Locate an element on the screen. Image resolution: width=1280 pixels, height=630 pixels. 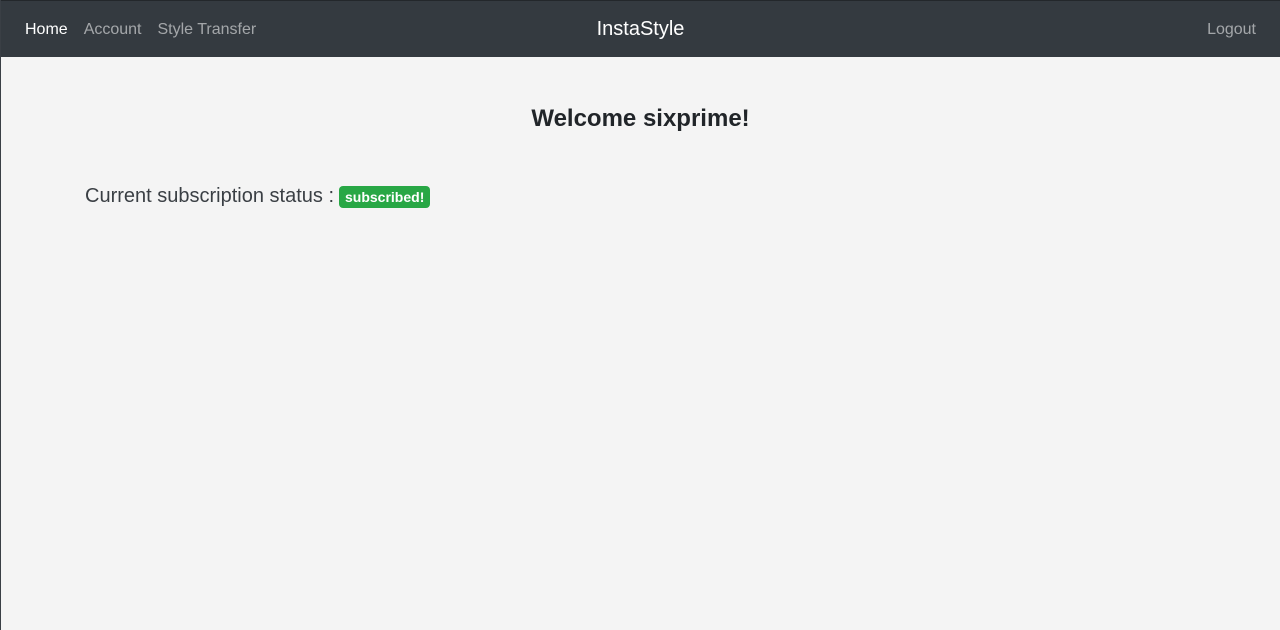
nav-link-style-transfer: Style Transfer is located at coordinates (207, 30).